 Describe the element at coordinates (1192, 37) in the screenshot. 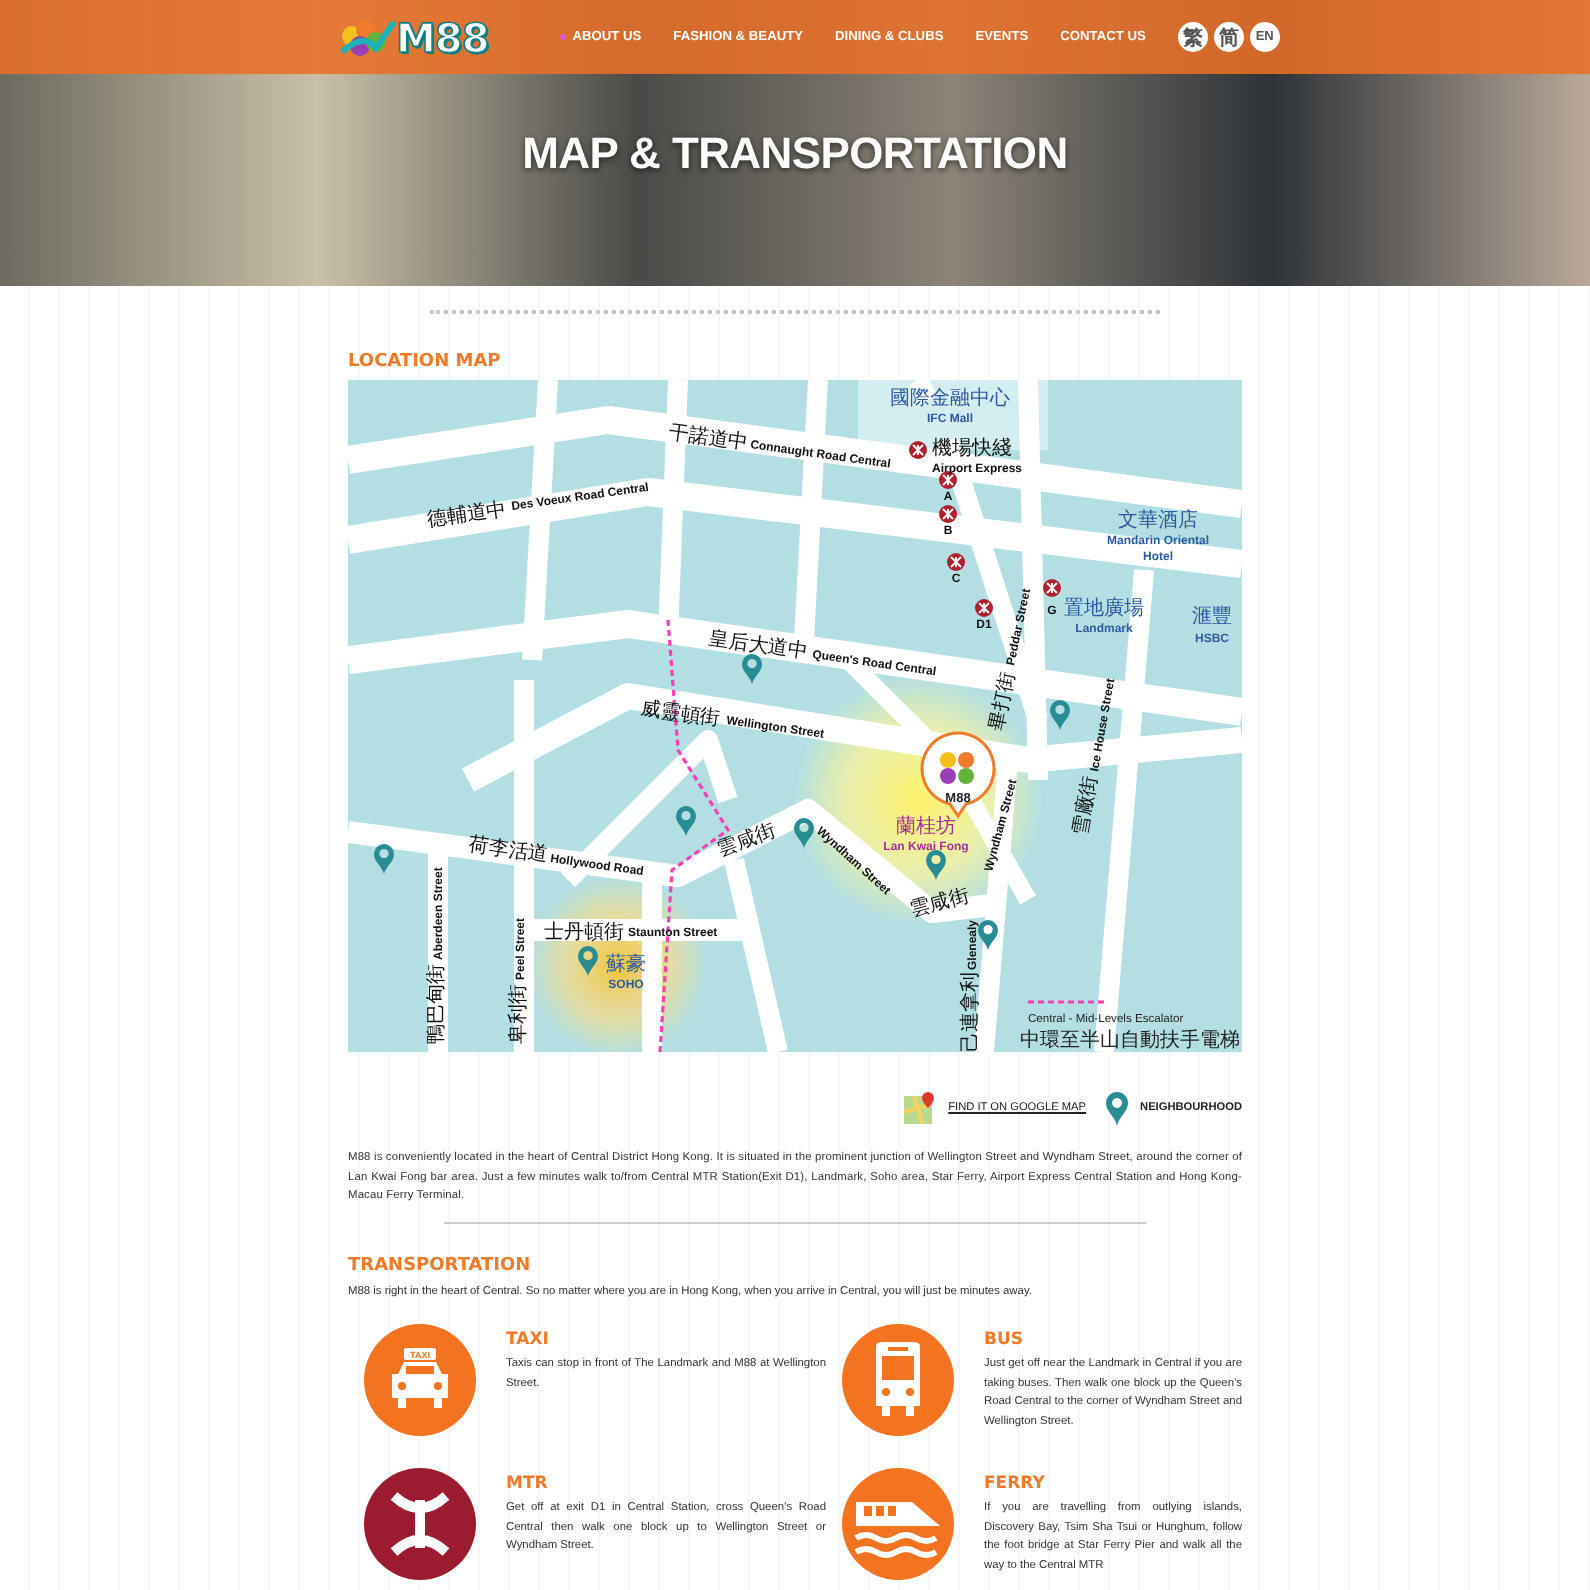

I see `language-button: 繁` at that location.